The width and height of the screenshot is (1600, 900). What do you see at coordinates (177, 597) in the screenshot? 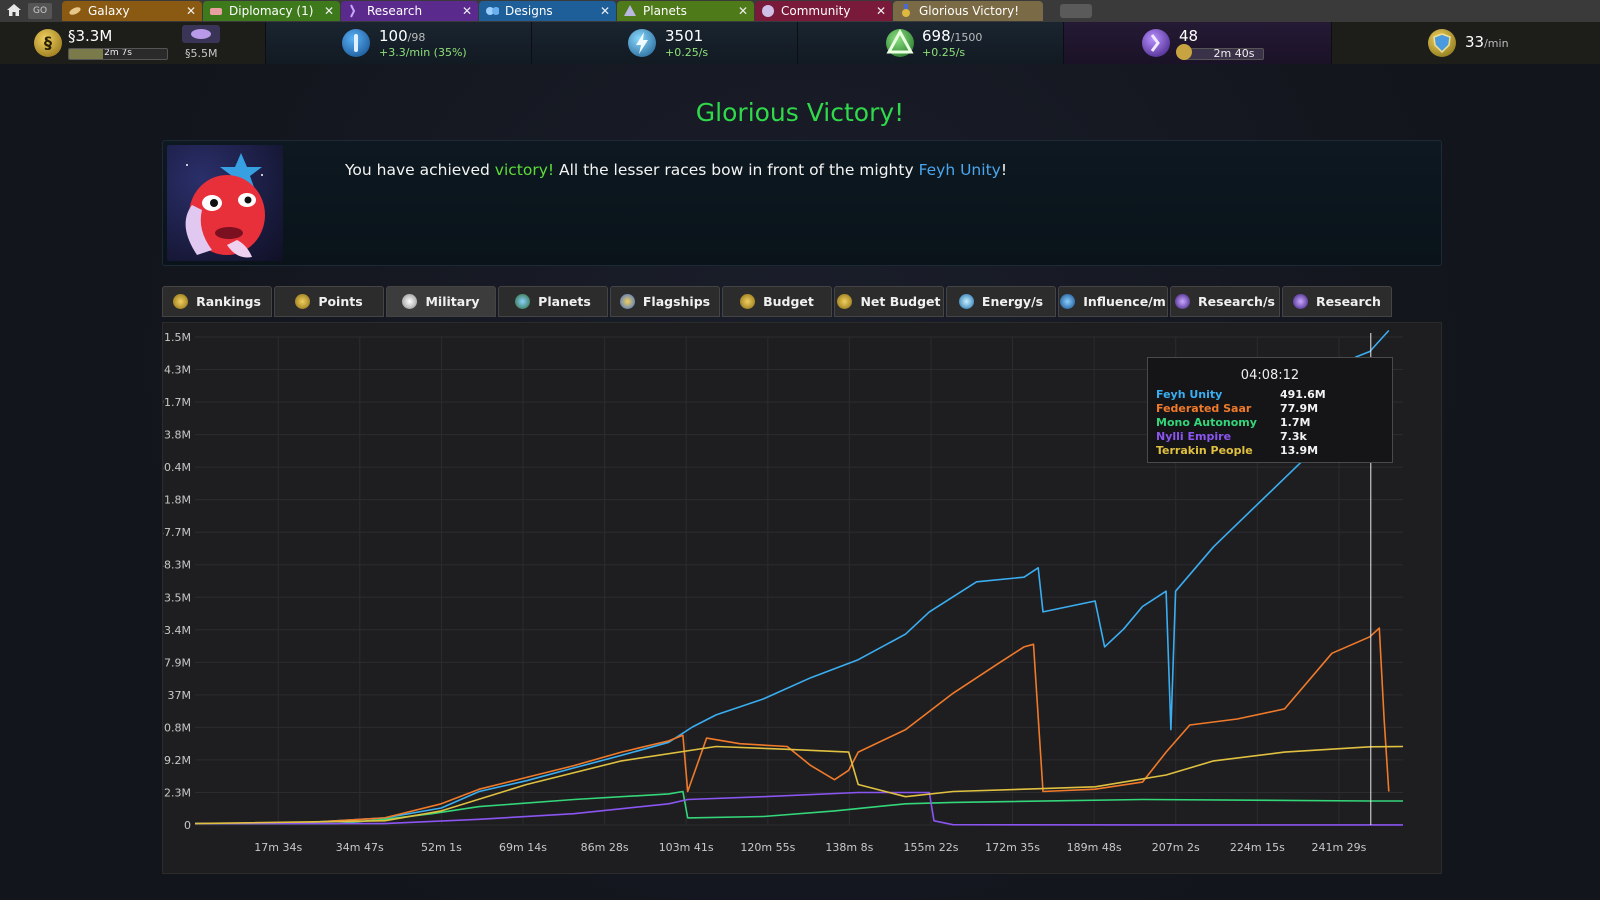
I see `y-tick-label: 113.5M` at bounding box center [177, 597].